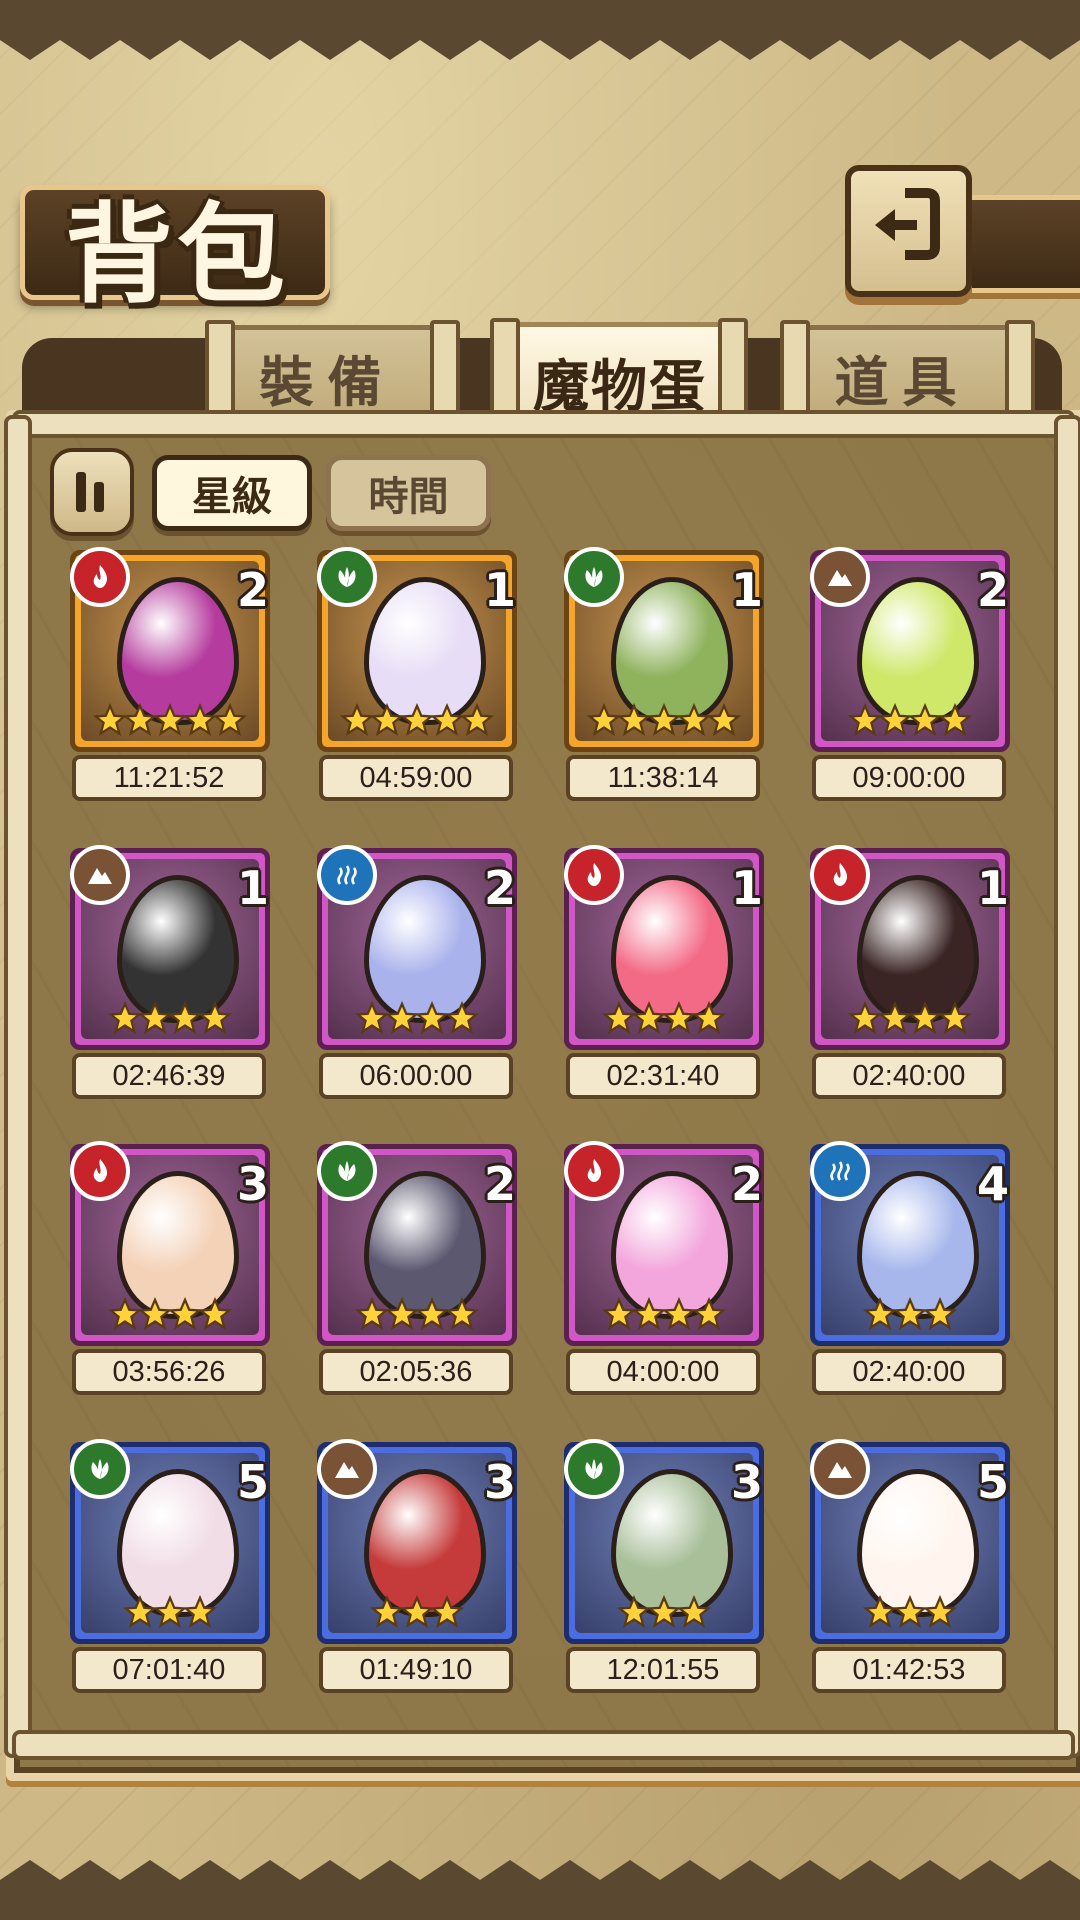  I want to click on hatch-timer: 01:42:53, so click(909, 1670).